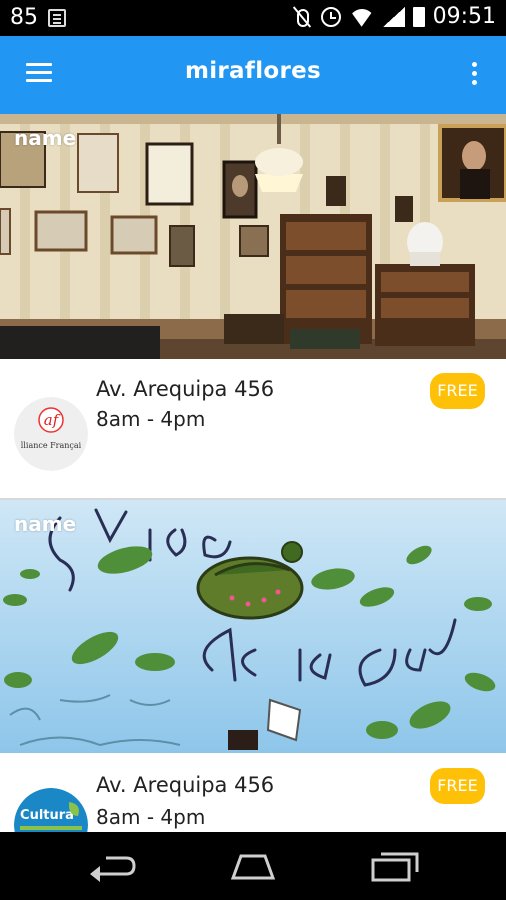 This screenshot has width=506, height=900. I want to click on logo-text: af, so click(52, 420).